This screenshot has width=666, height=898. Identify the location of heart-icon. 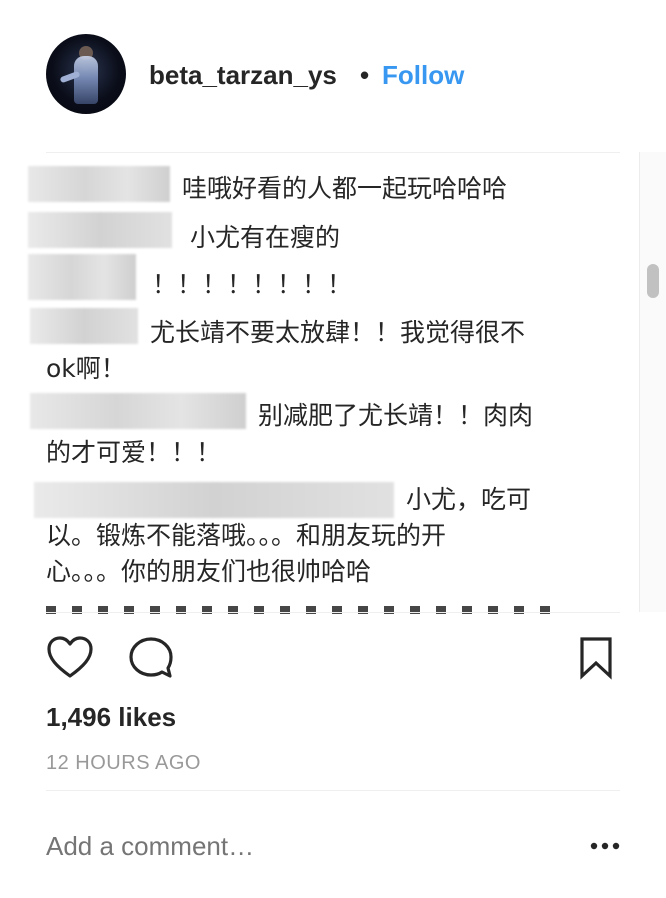
(70, 657).